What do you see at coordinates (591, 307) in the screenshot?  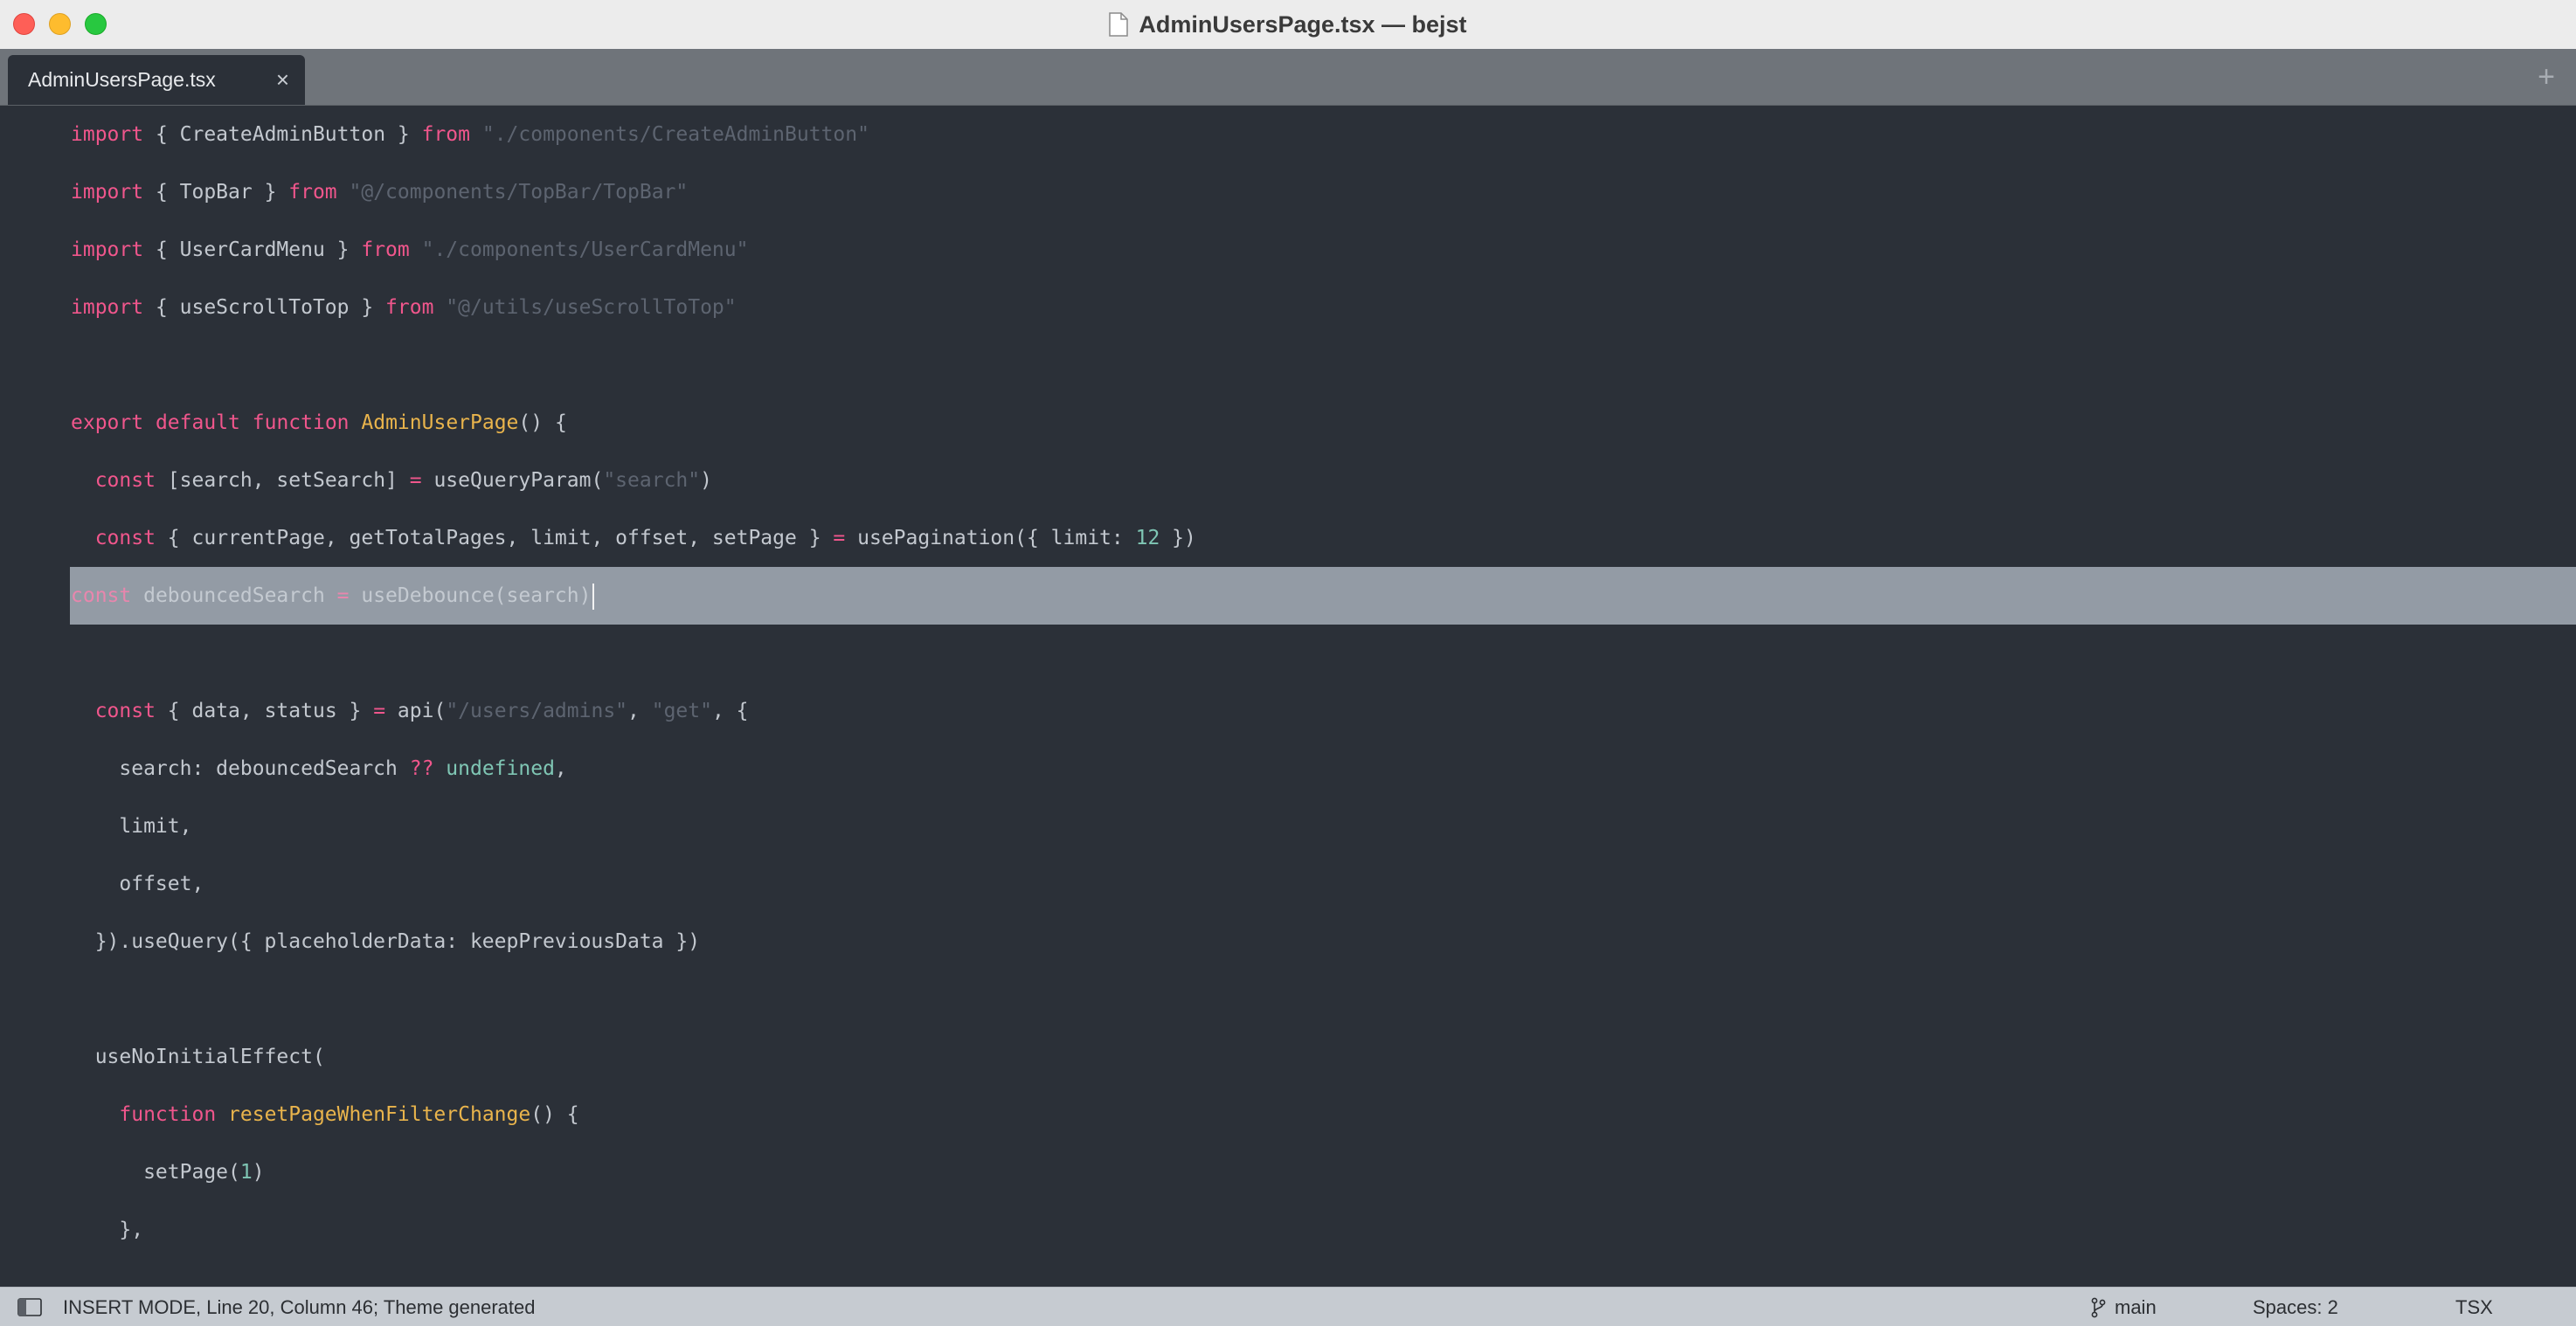 I see `code-token: "@/utils/useScrollToTop"` at bounding box center [591, 307].